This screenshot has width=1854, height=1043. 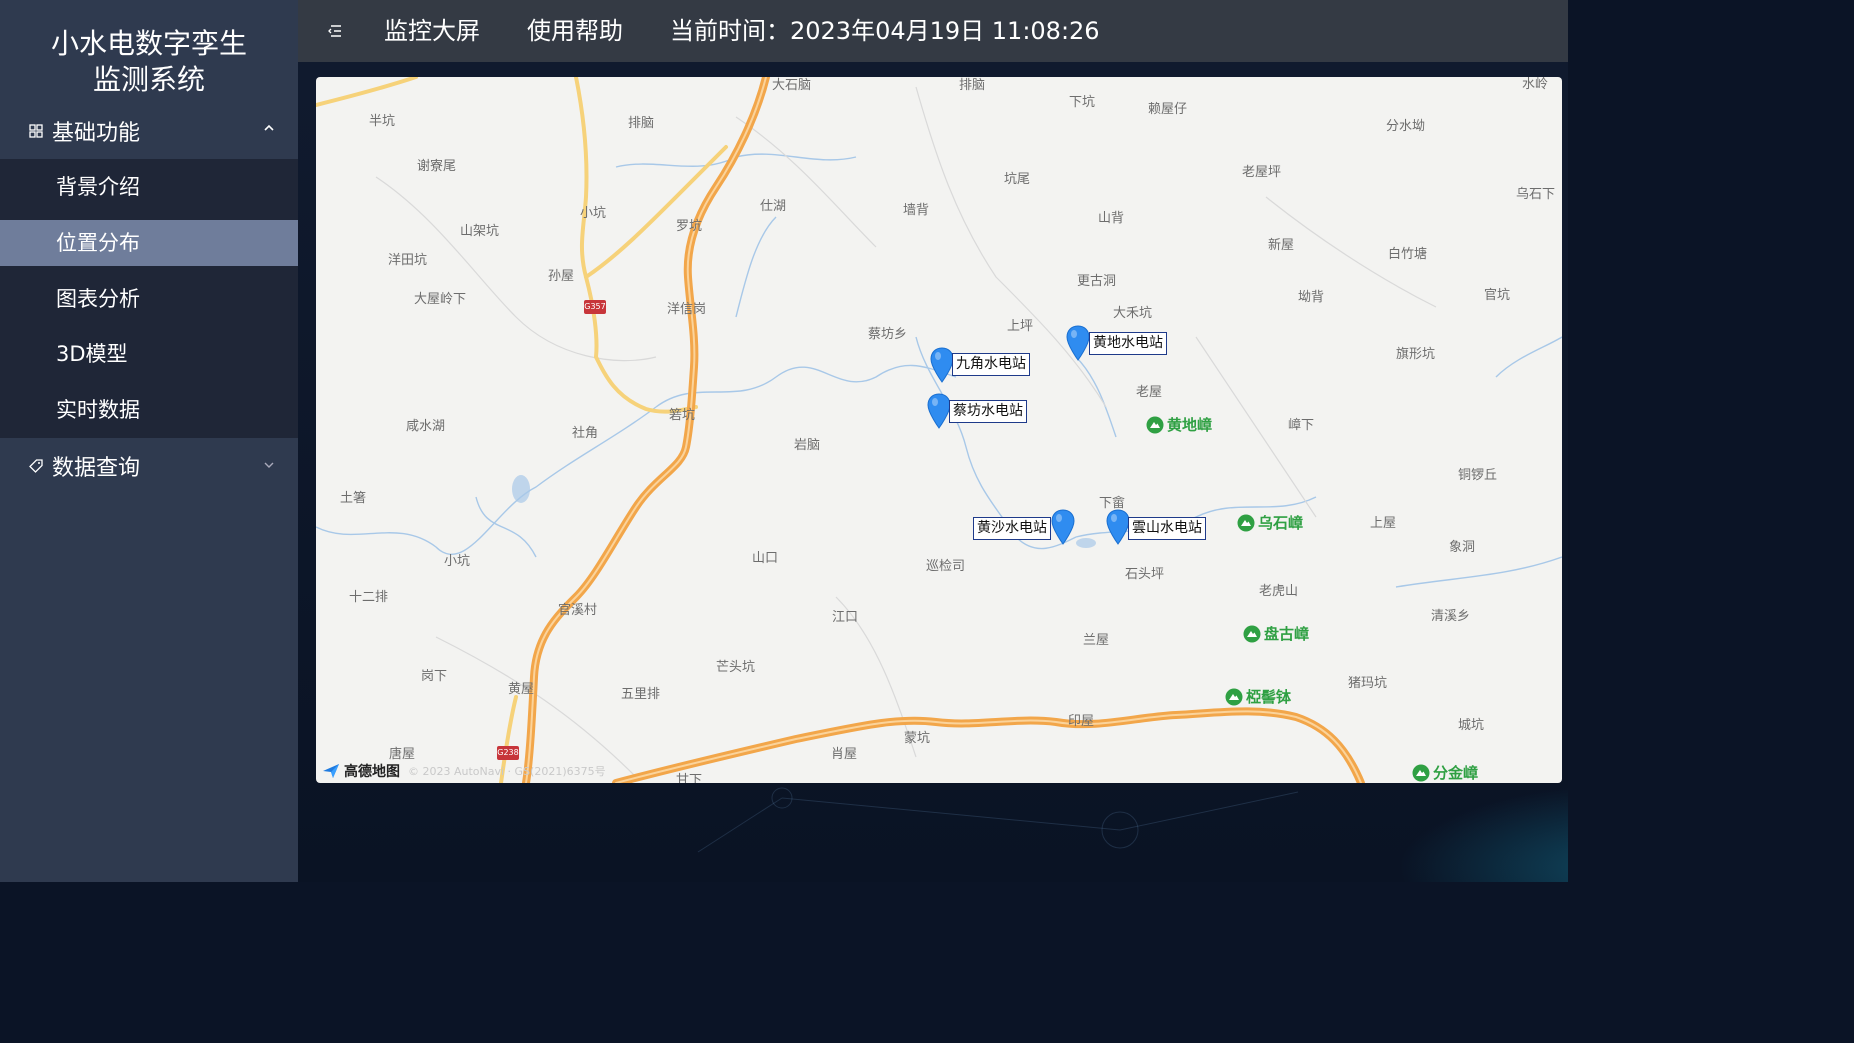 I want to click on peak-poi: 椏髻钵, so click(x=1258, y=696).